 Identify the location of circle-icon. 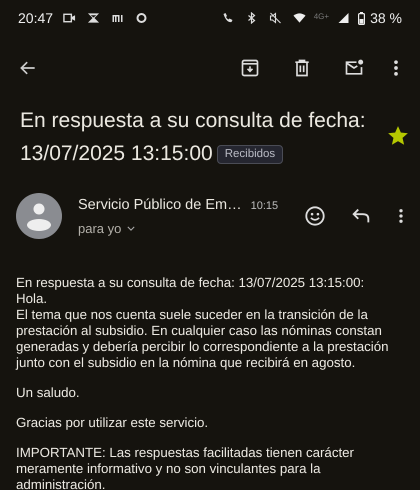
(141, 18).